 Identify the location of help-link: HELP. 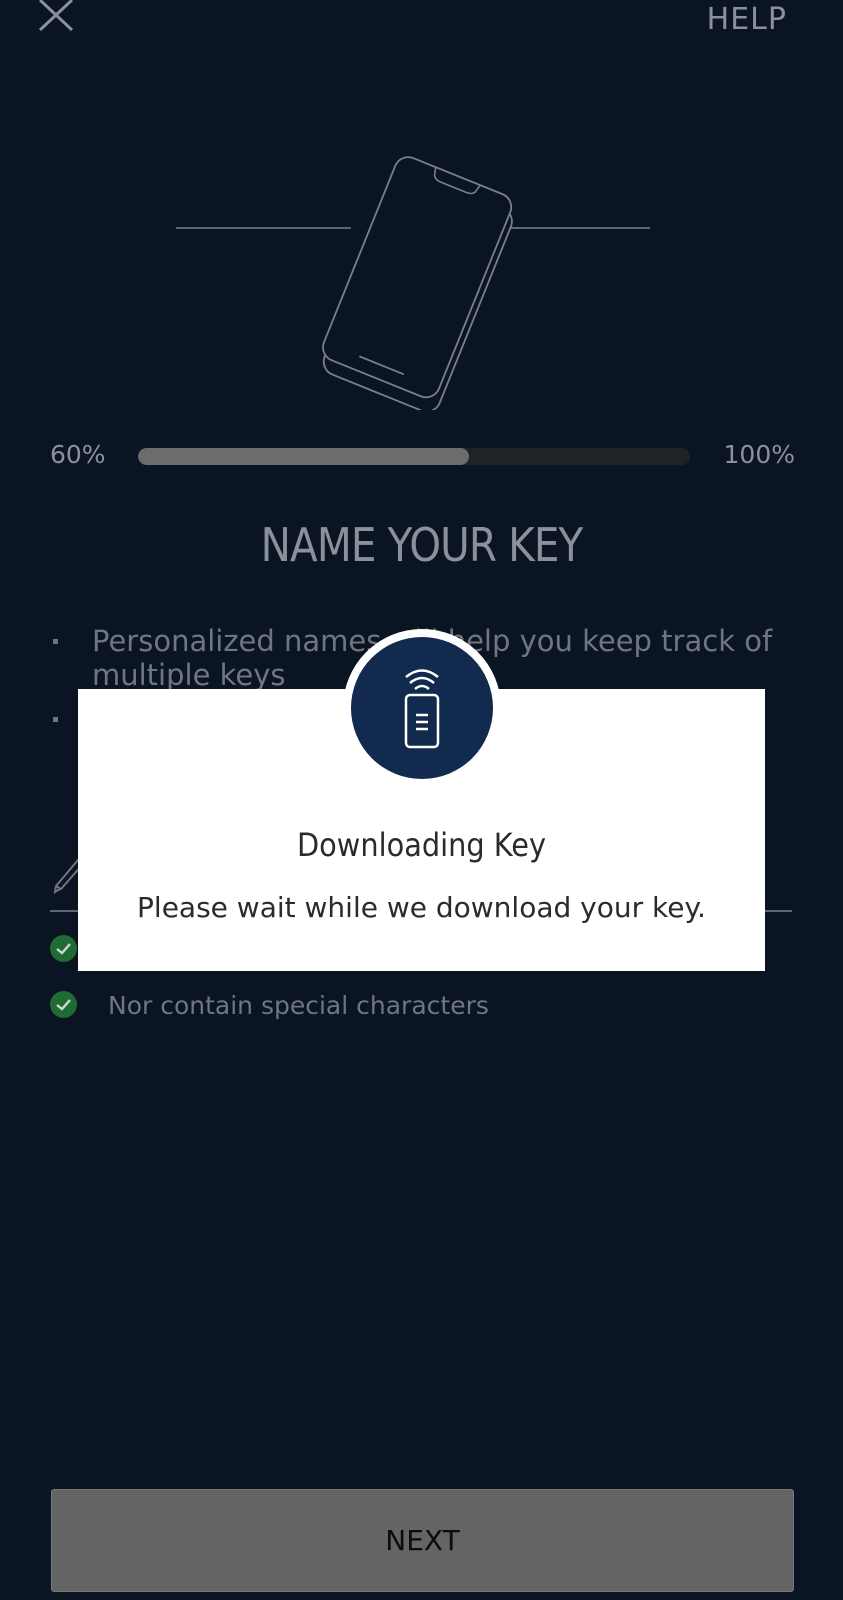
(747, 19).